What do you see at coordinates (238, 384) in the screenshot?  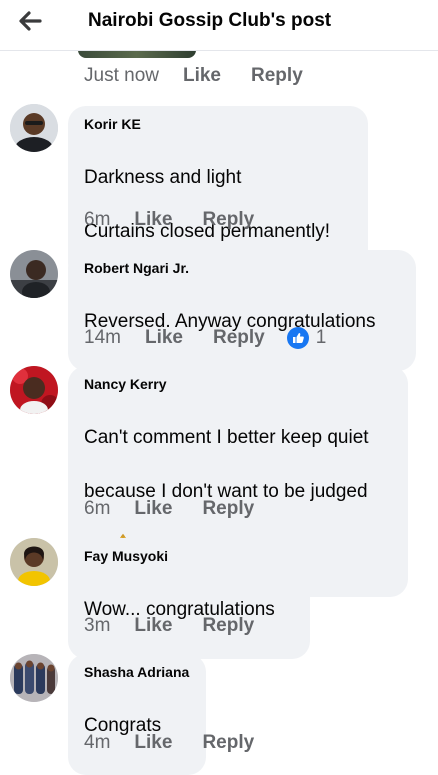 I see `comment-author: Nancy Kerry` at bounding box center [238, 384].